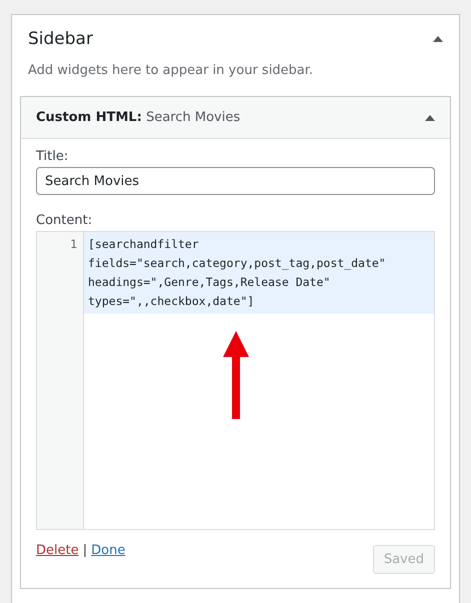 The image size is (471, 603). What do you see at coordinates (236, 375) in the screenshot?
I see `up-arrow-icon` at bounding box center [236, 375].